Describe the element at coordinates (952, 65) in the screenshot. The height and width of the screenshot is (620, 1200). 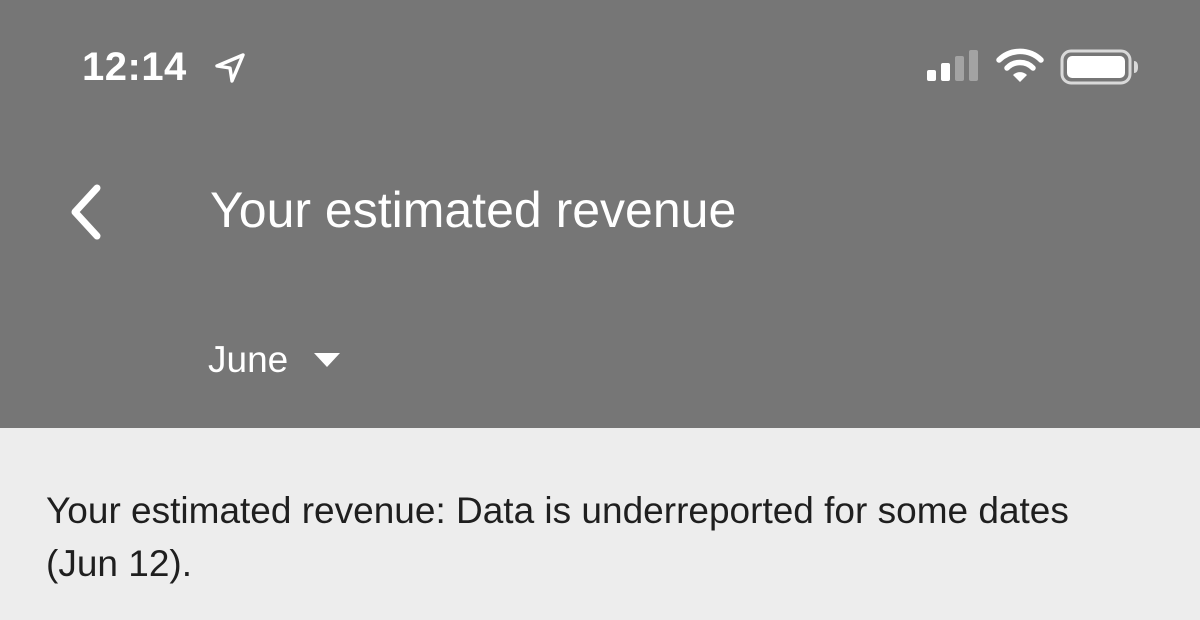
I see `cellular-signal-icon` at that location.